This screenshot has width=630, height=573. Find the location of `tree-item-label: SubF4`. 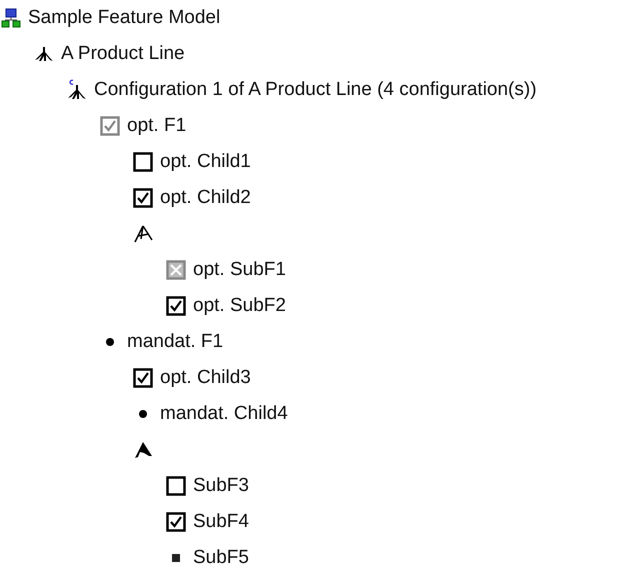

tree-item-label: SubF4 is located at coordinates (221, 522).